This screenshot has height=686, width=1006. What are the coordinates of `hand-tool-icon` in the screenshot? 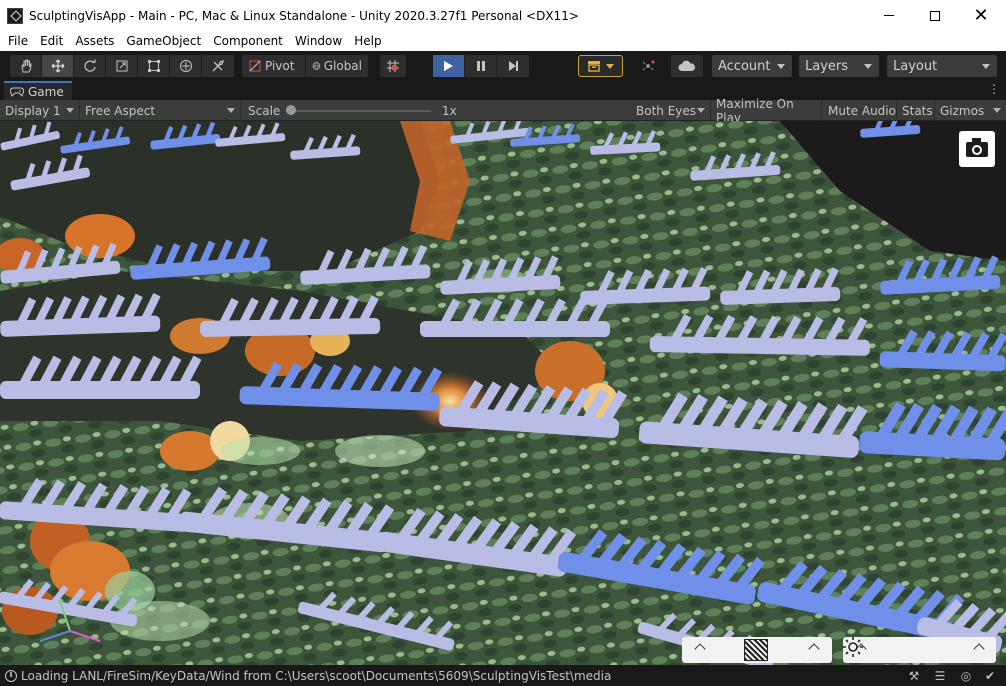 It's located at (26, 66).